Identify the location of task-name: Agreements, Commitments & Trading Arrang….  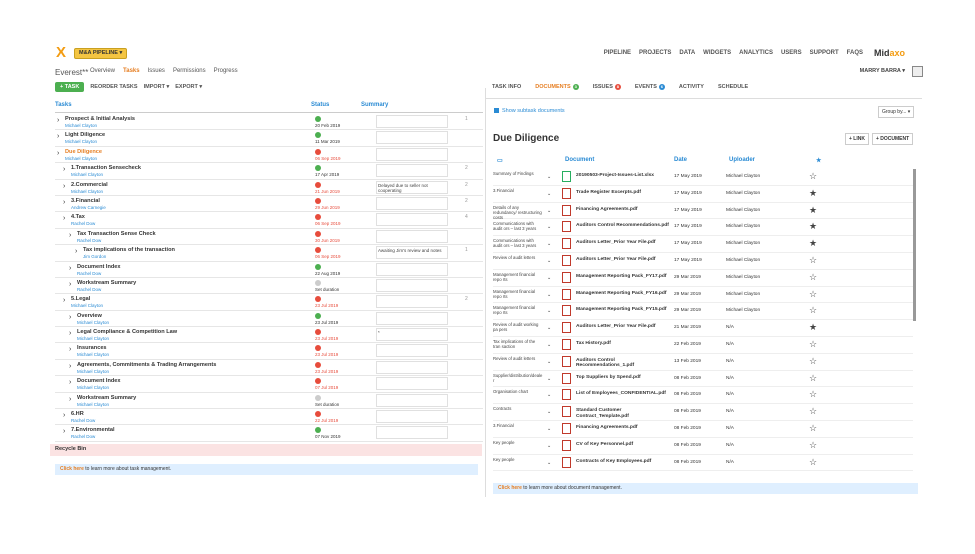
(146, 365).